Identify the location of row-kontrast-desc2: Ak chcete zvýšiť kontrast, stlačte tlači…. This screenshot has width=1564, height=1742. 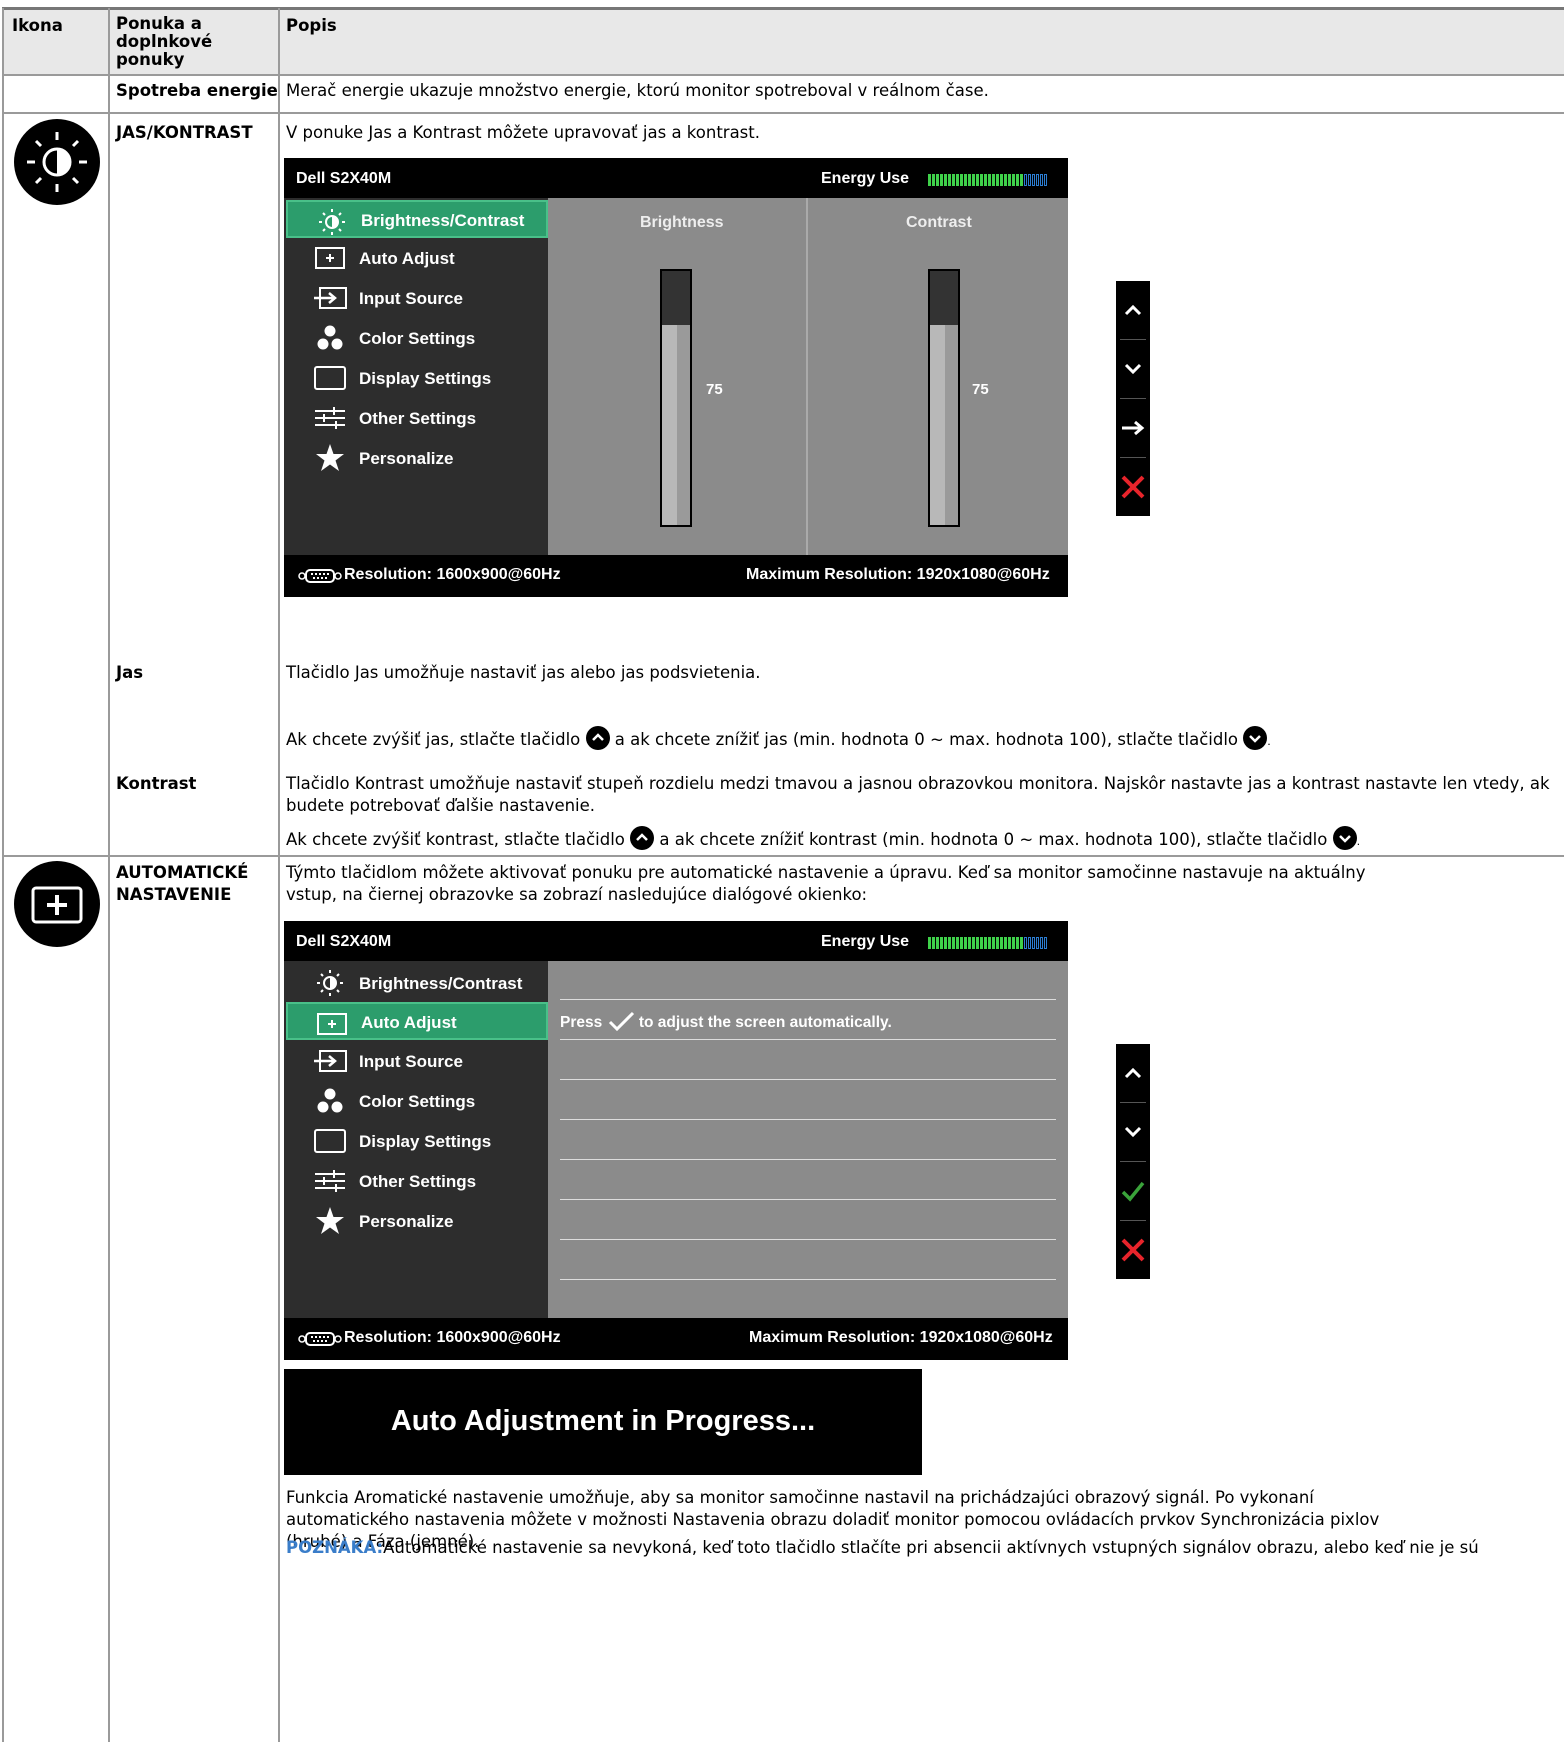
(823, 839).